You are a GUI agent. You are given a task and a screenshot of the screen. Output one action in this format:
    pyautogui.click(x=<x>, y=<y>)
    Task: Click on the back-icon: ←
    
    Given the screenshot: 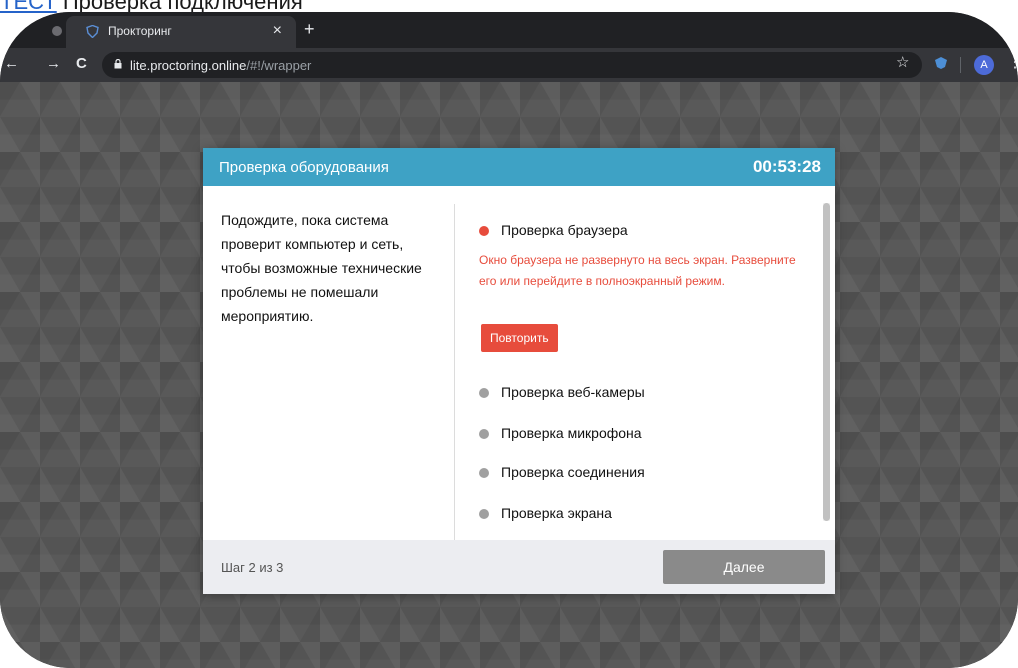 What is the action you would take?
    pyautogui.click(x=11, y=64)
    